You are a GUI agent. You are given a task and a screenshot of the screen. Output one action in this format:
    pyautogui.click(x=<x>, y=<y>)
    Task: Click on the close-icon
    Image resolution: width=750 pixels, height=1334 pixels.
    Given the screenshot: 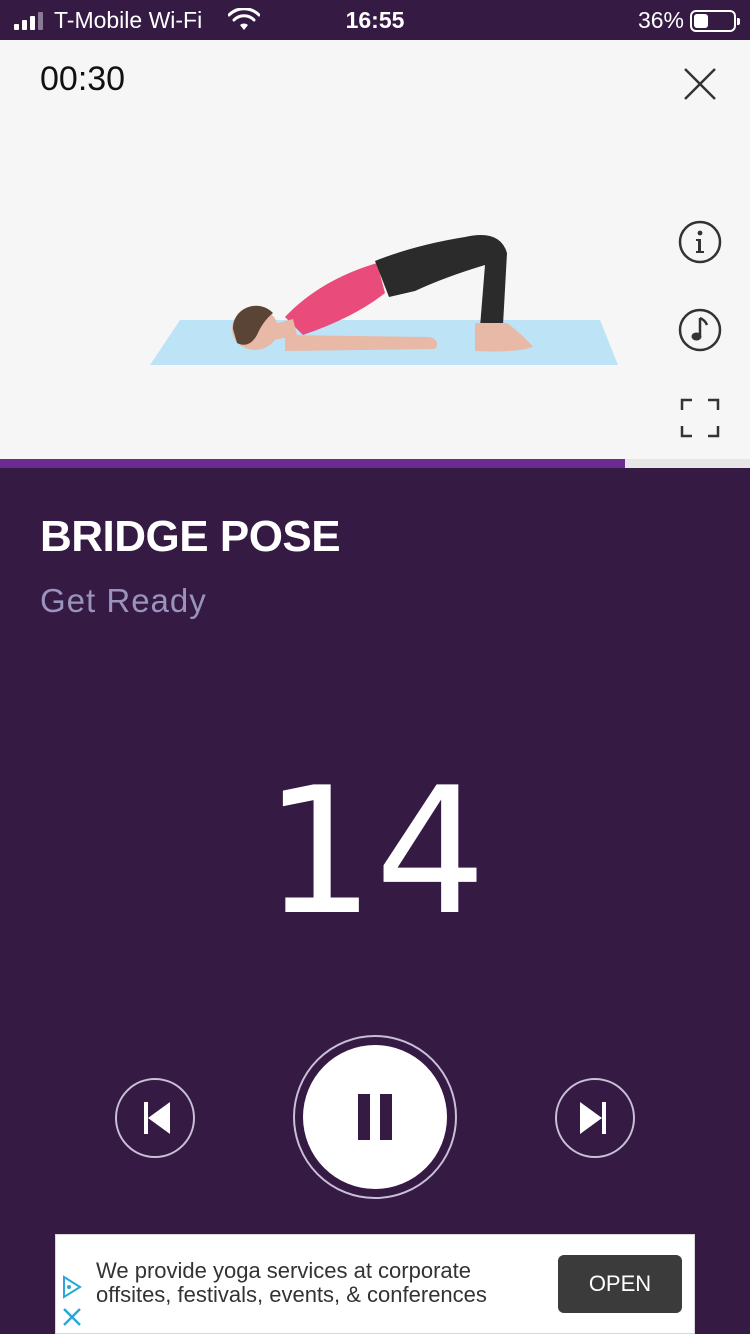 What is the action you would take?
    pyautogui.click(x=700, y=84)
    